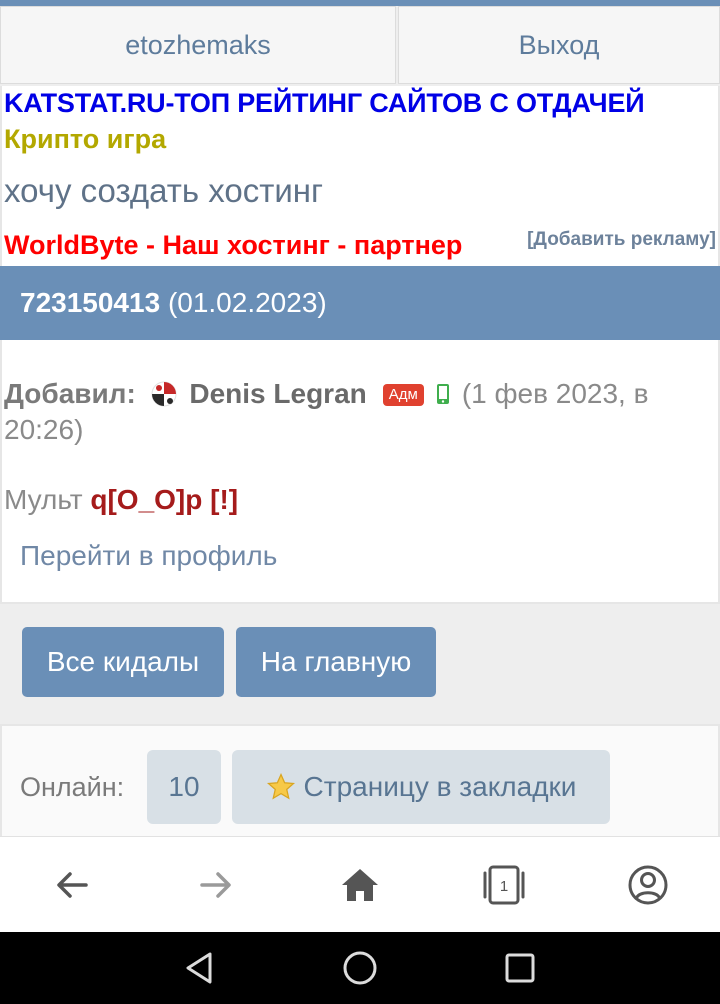 The height and width of the screenshot is (1004, 720). Describe the element at coordinates (280, 786) in the screenshot. I see `star-icon` at that location.